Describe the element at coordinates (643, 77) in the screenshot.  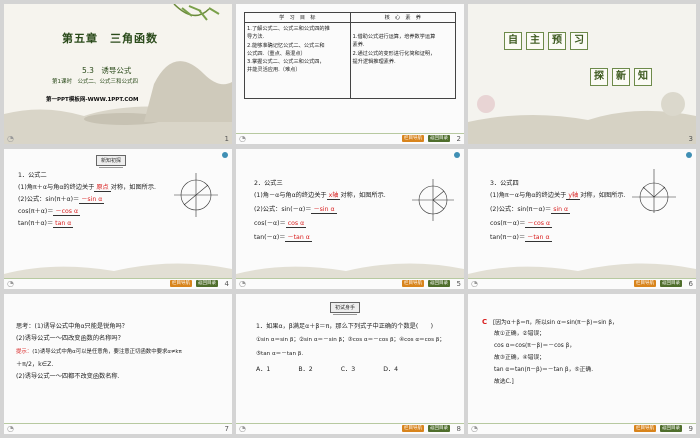
I see `title-tile: 知` at that location.